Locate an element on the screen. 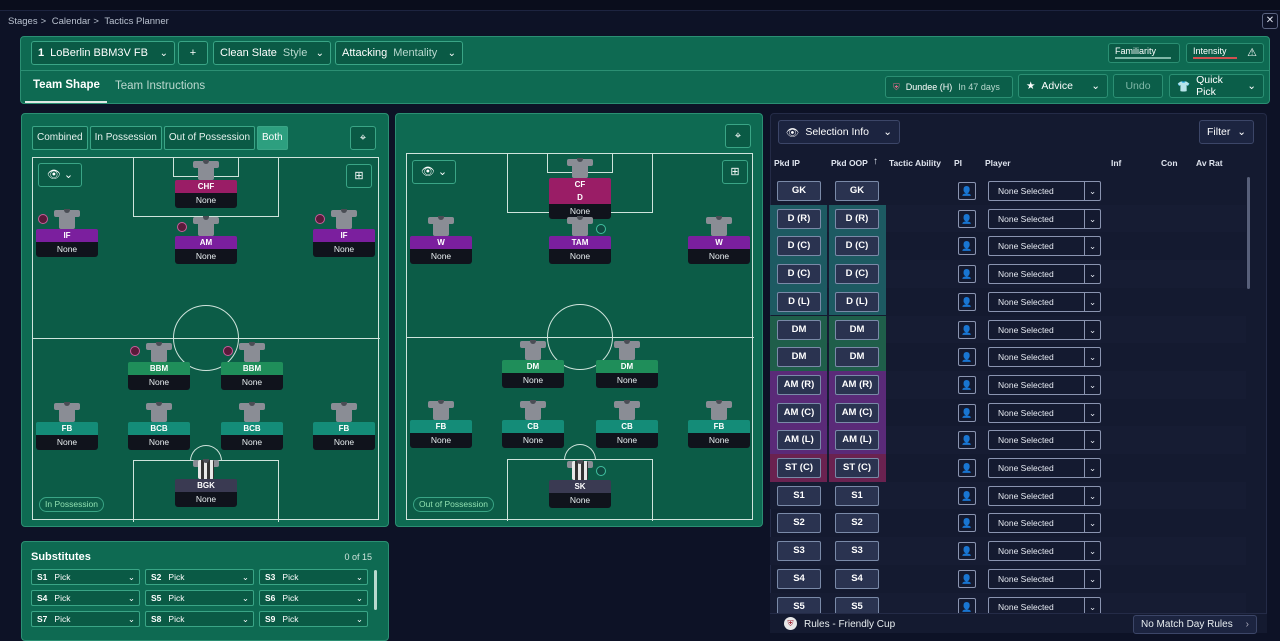 This screenshot has height=641, width=1280. selection-row: AM (C) AM (C) 👤 None Selected ⌄ is located at coordinates (1008, 412).